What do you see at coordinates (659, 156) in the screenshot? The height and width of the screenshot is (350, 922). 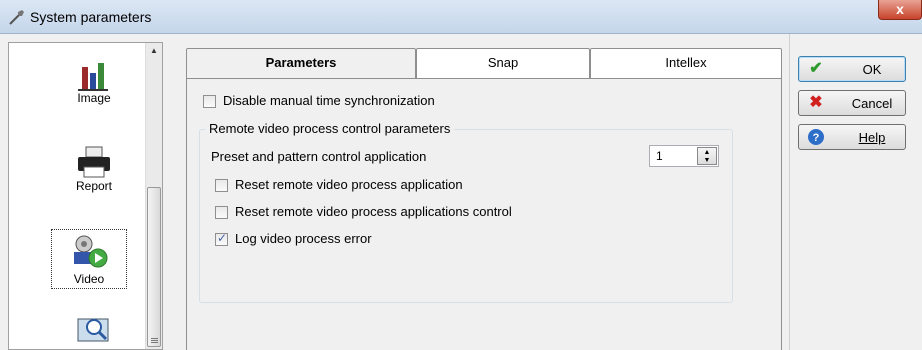 I see `preset-value: 1` at bounding box center [659, 156].